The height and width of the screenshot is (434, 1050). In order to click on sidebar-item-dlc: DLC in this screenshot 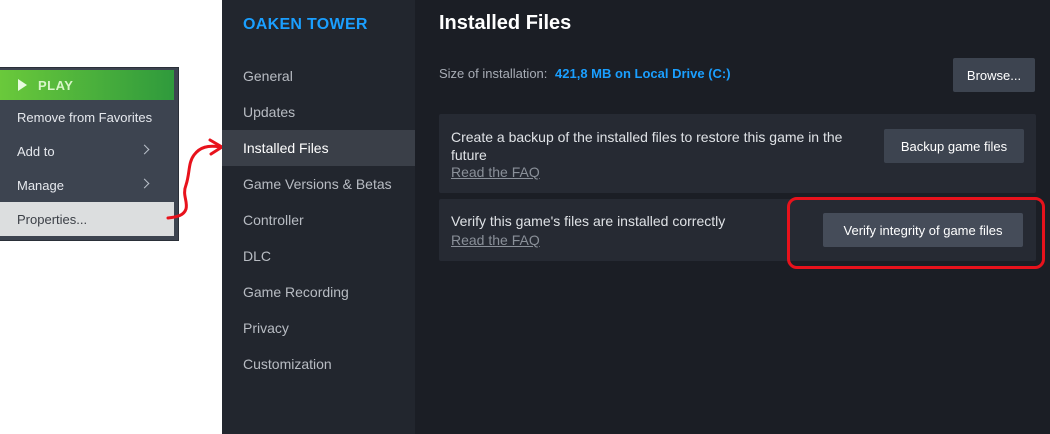, I will do `click(318, 256)`.